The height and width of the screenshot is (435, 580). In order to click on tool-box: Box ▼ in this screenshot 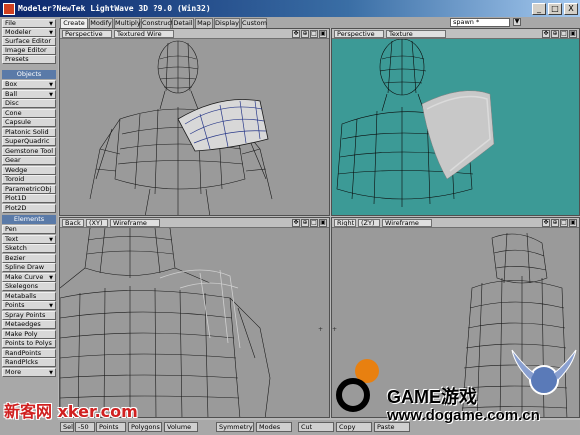, I will do `click(29, 84)`.